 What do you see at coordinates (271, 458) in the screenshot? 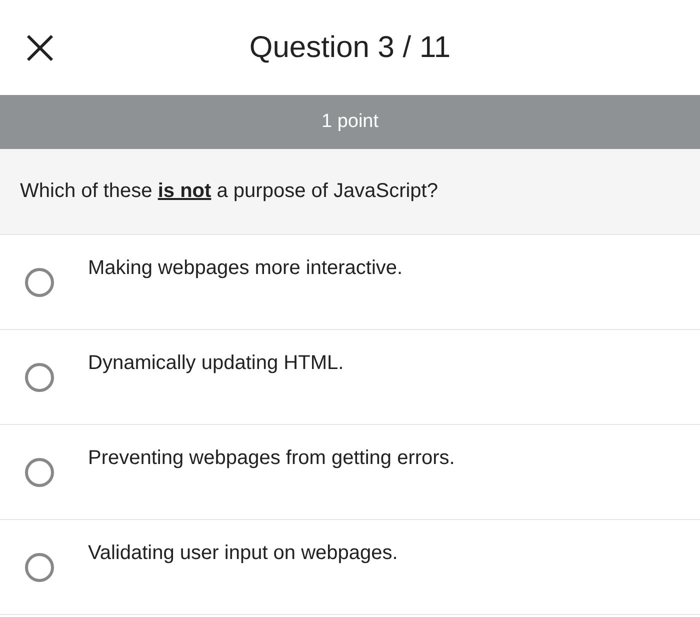
I see `option-label: Preventing webpages from getting errors.` at bounding box center [271, 458].